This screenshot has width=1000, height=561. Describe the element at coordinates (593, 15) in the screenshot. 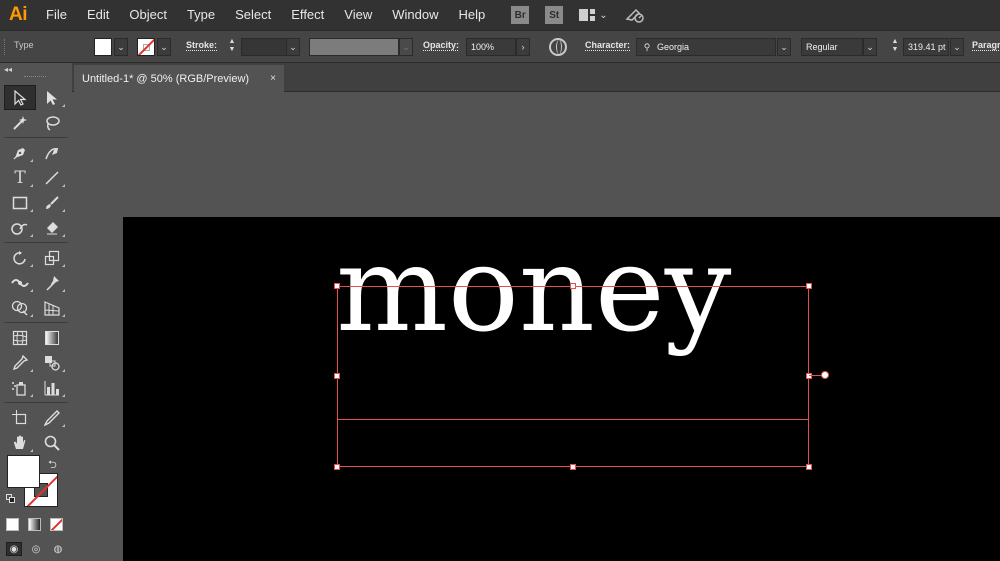

I see `workspace-switcher-icon: ⌄` at that location.